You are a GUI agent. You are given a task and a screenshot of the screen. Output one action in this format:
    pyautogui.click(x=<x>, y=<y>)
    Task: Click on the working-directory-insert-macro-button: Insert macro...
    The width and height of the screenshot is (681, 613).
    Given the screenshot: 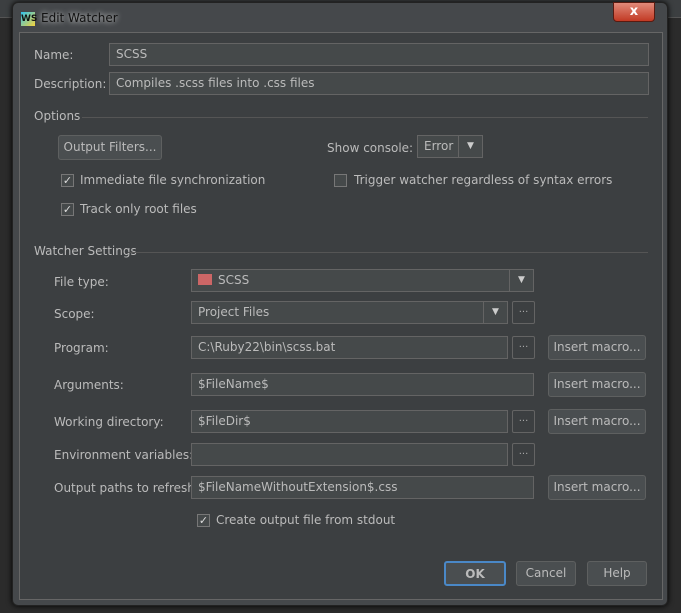 What is the action you would take?
    pyautogui.click(x=597, y=421)
    